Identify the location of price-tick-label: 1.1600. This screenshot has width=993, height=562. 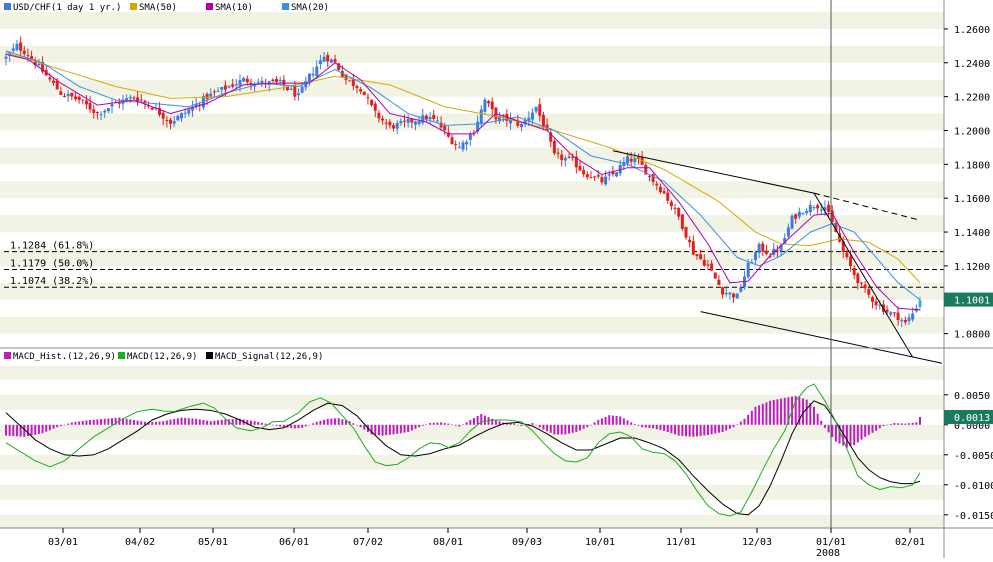
(972, 199).